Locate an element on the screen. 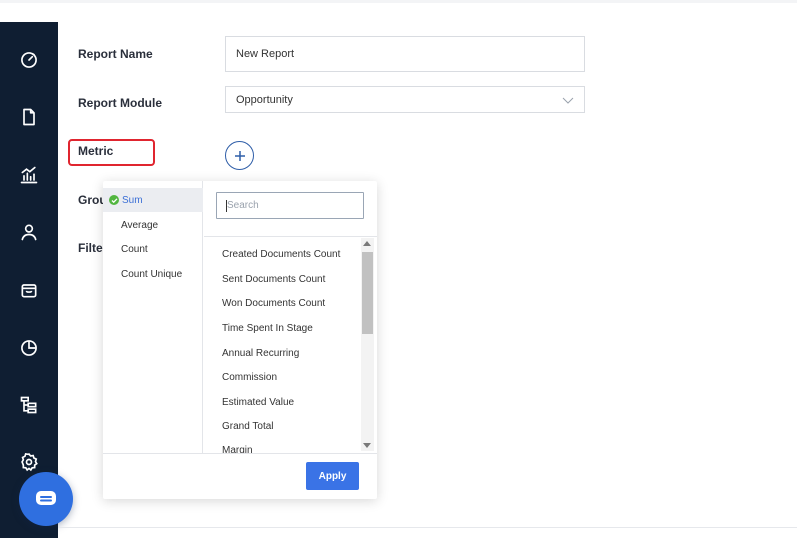  aggregation-label: Count Unique is located at coordinates (152, 274).